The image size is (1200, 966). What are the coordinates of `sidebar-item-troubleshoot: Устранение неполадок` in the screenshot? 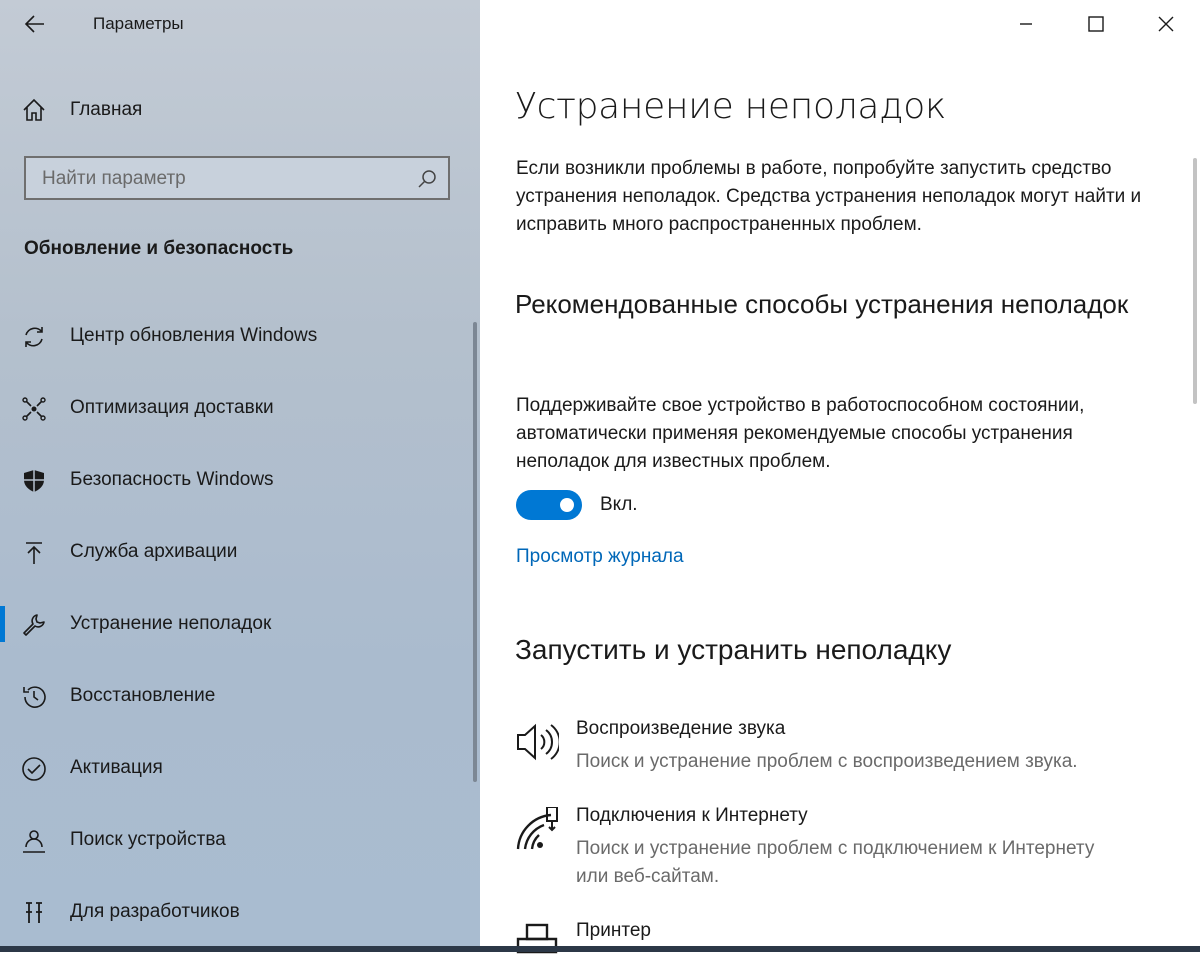 It's located at (235, 624).